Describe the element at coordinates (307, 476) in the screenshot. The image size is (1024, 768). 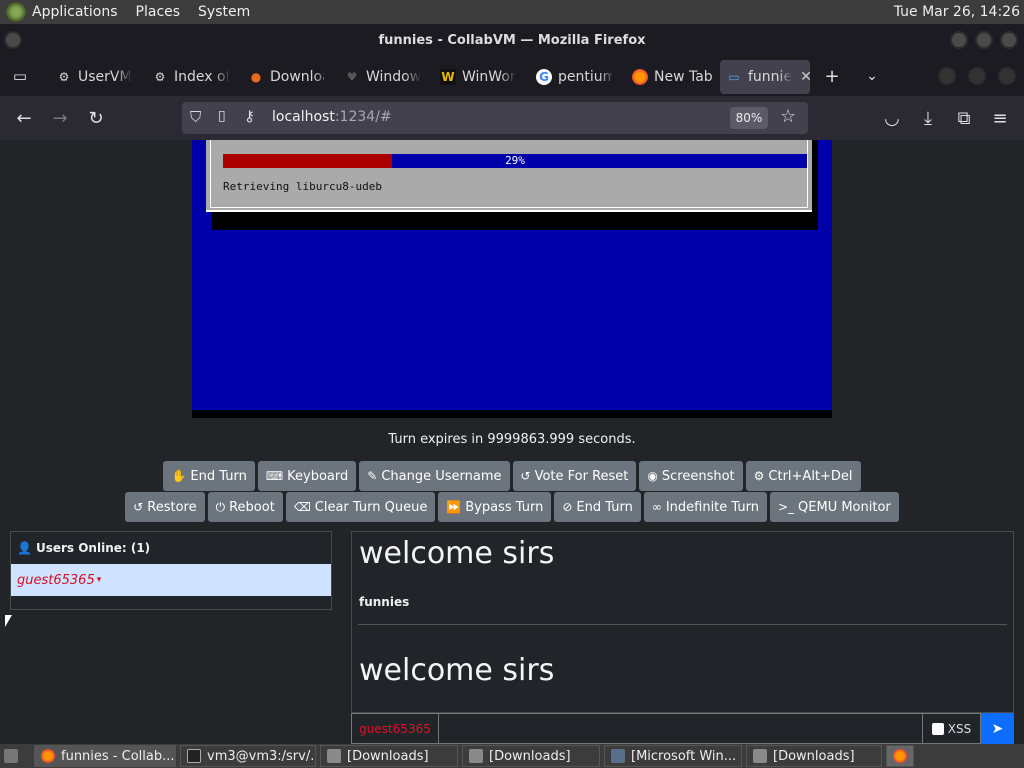
I see `keyboard-button: ⌨ Keyboard` at that location.